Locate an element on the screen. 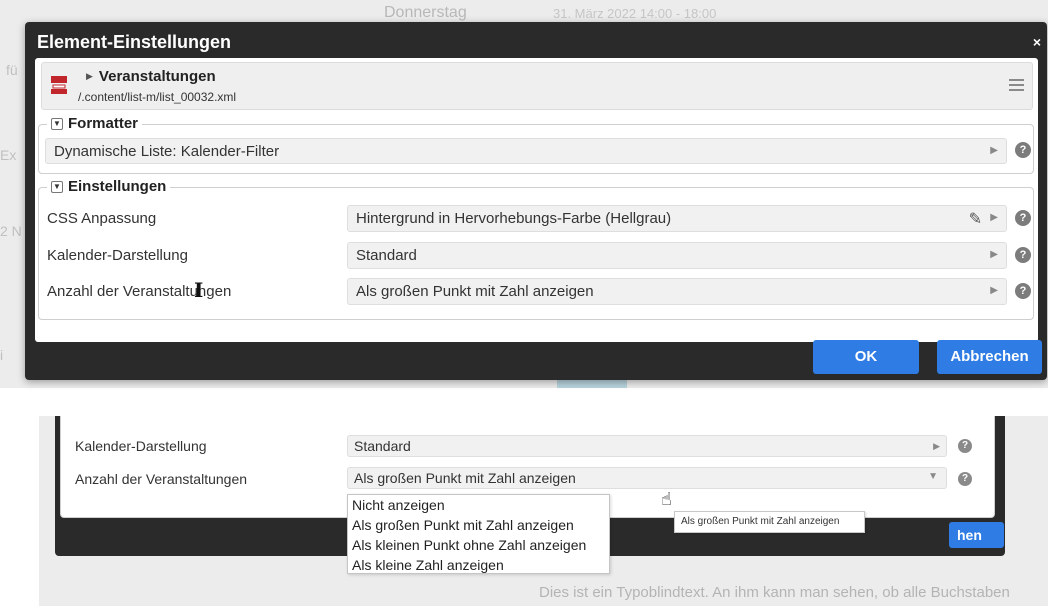  formatter-select: Dynamische Liste: Kalender-Filter ▶ is located at coordinates (526, 151).